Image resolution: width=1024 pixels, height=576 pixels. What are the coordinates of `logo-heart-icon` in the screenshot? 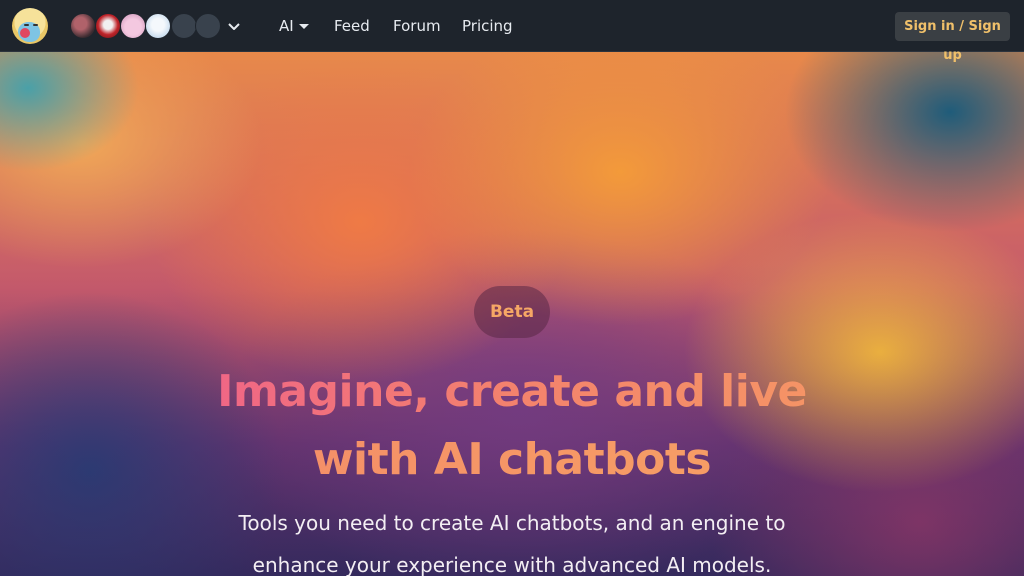 It's located at (25, 33).